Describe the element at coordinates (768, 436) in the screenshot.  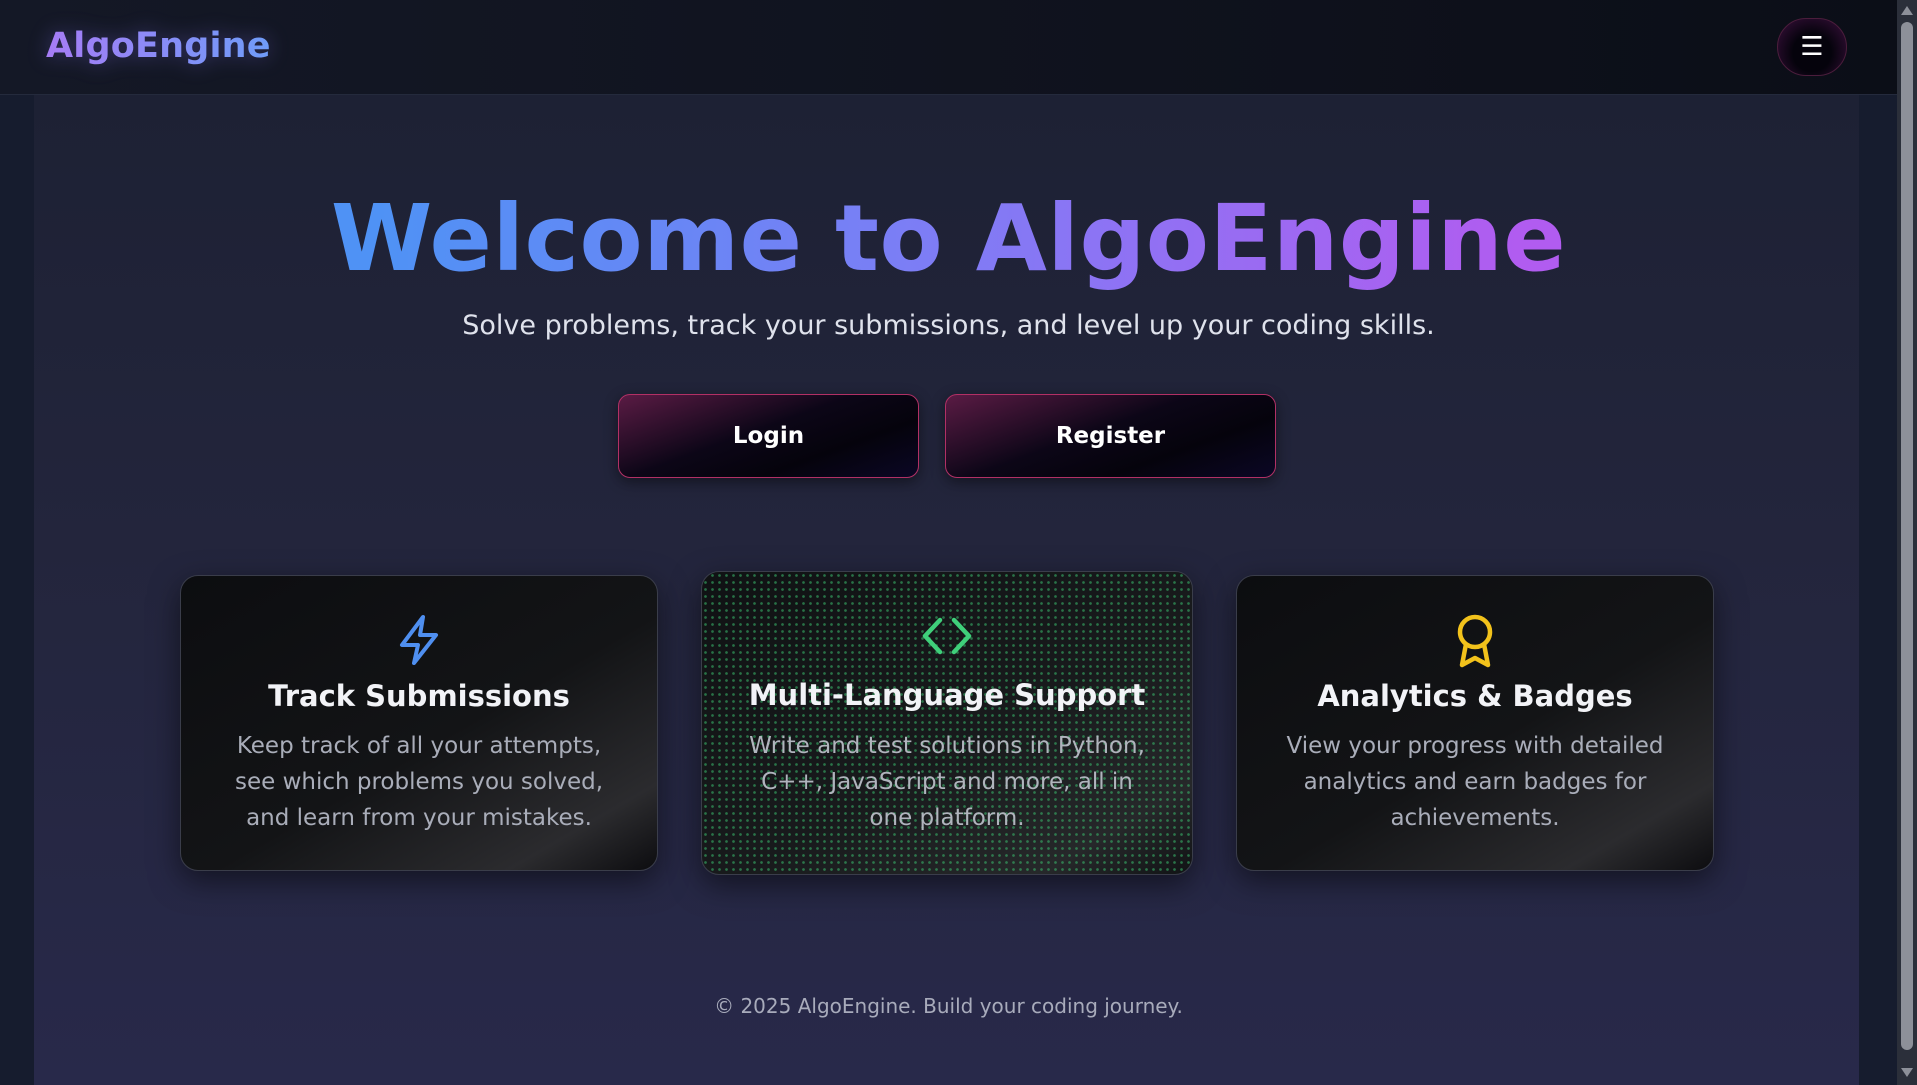
I see `login-button: Login` at that location.